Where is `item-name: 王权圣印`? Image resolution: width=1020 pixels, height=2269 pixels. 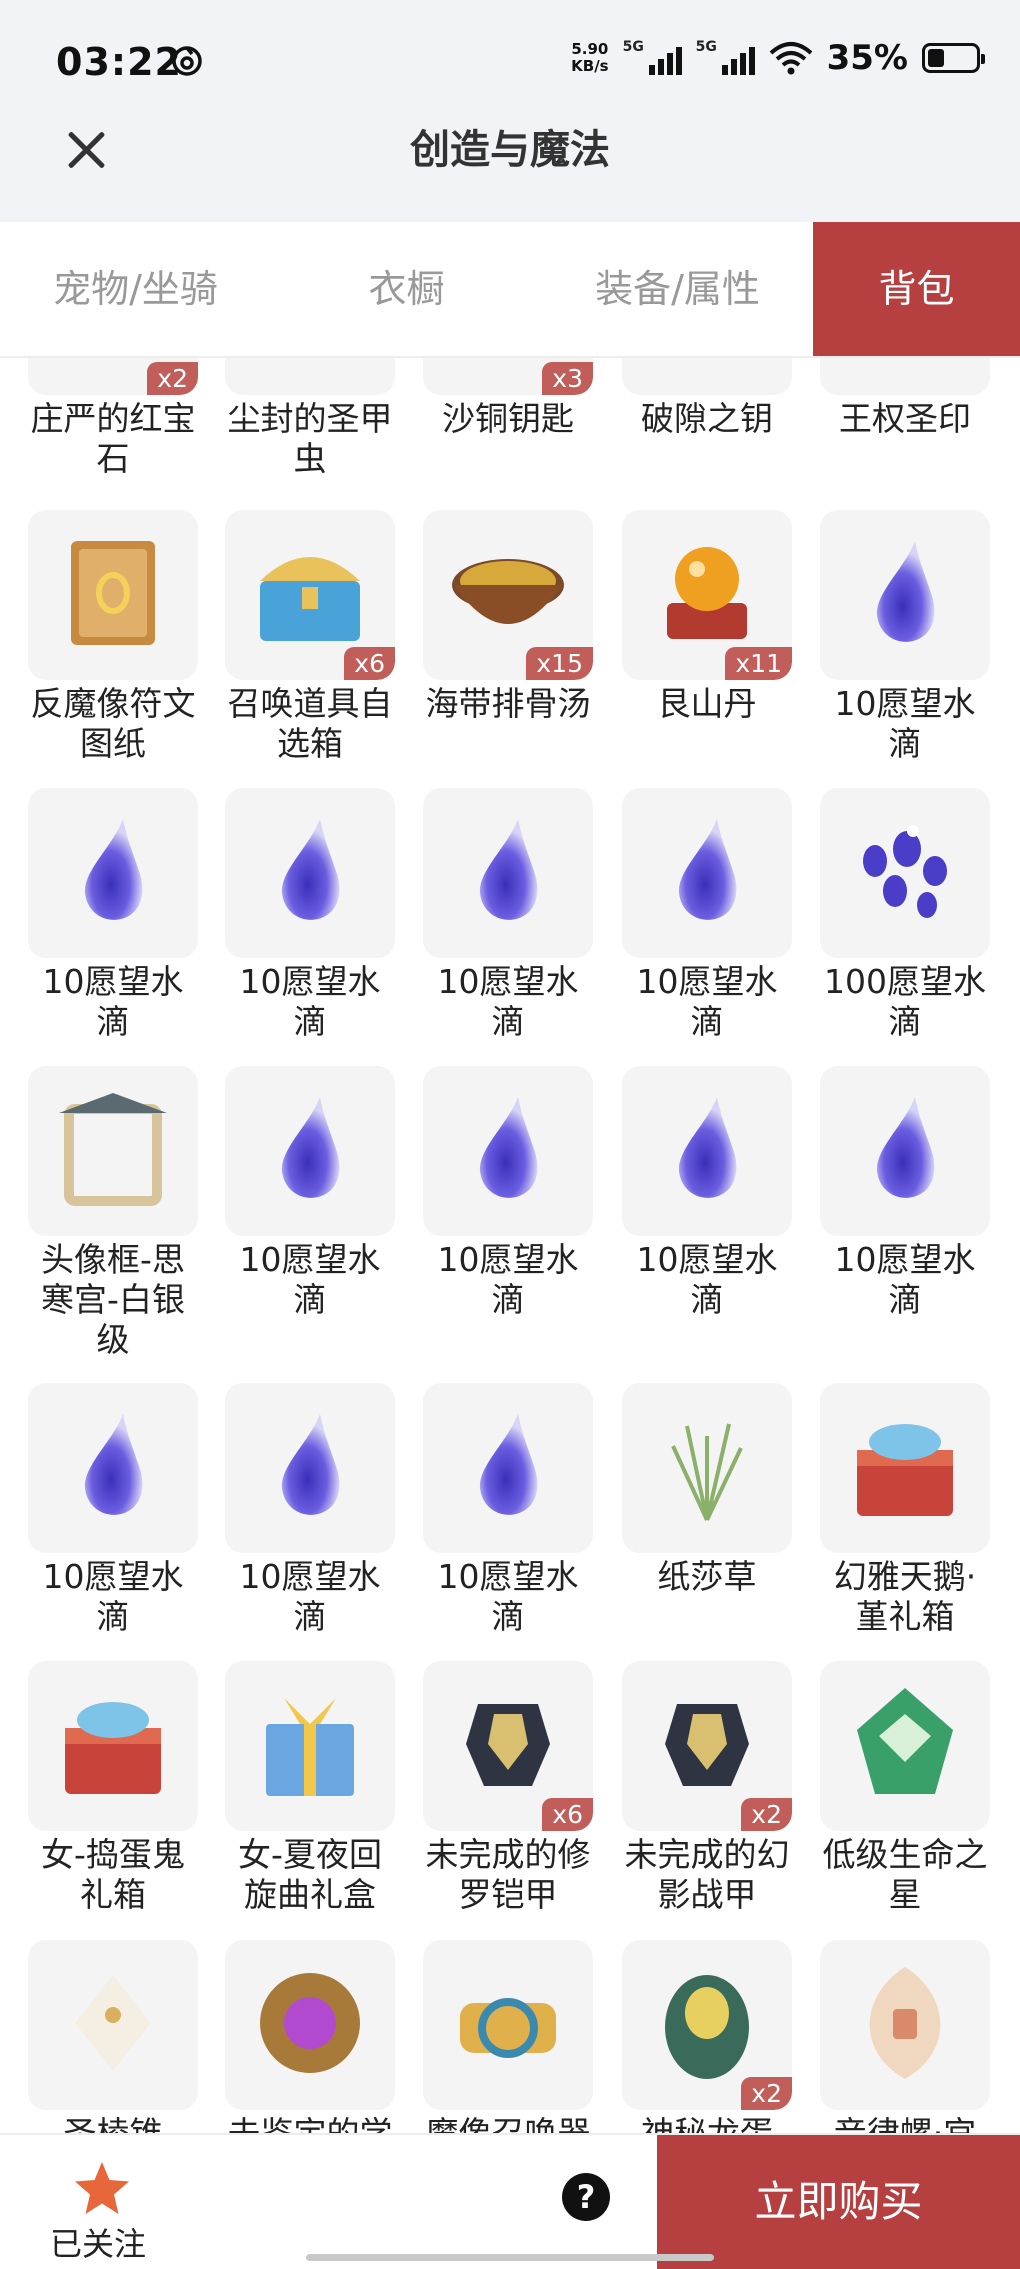 item-name: 王权圣印 is located at coordinates (905, 418).